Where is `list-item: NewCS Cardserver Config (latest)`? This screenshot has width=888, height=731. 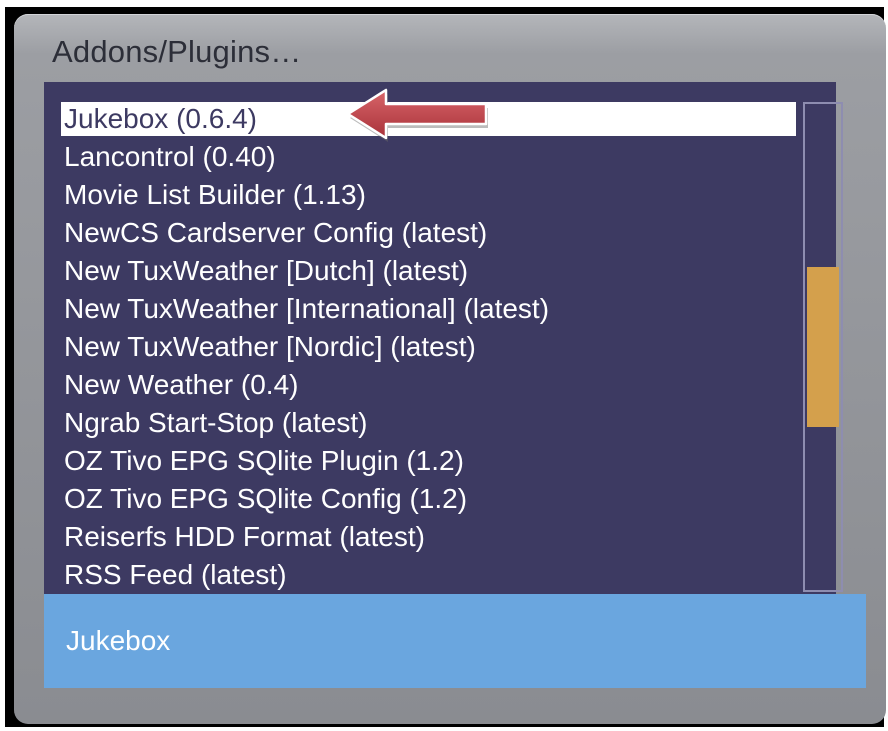 list-item: NewCS Cardserver Config (latest) is located at coordinates (275, 233).